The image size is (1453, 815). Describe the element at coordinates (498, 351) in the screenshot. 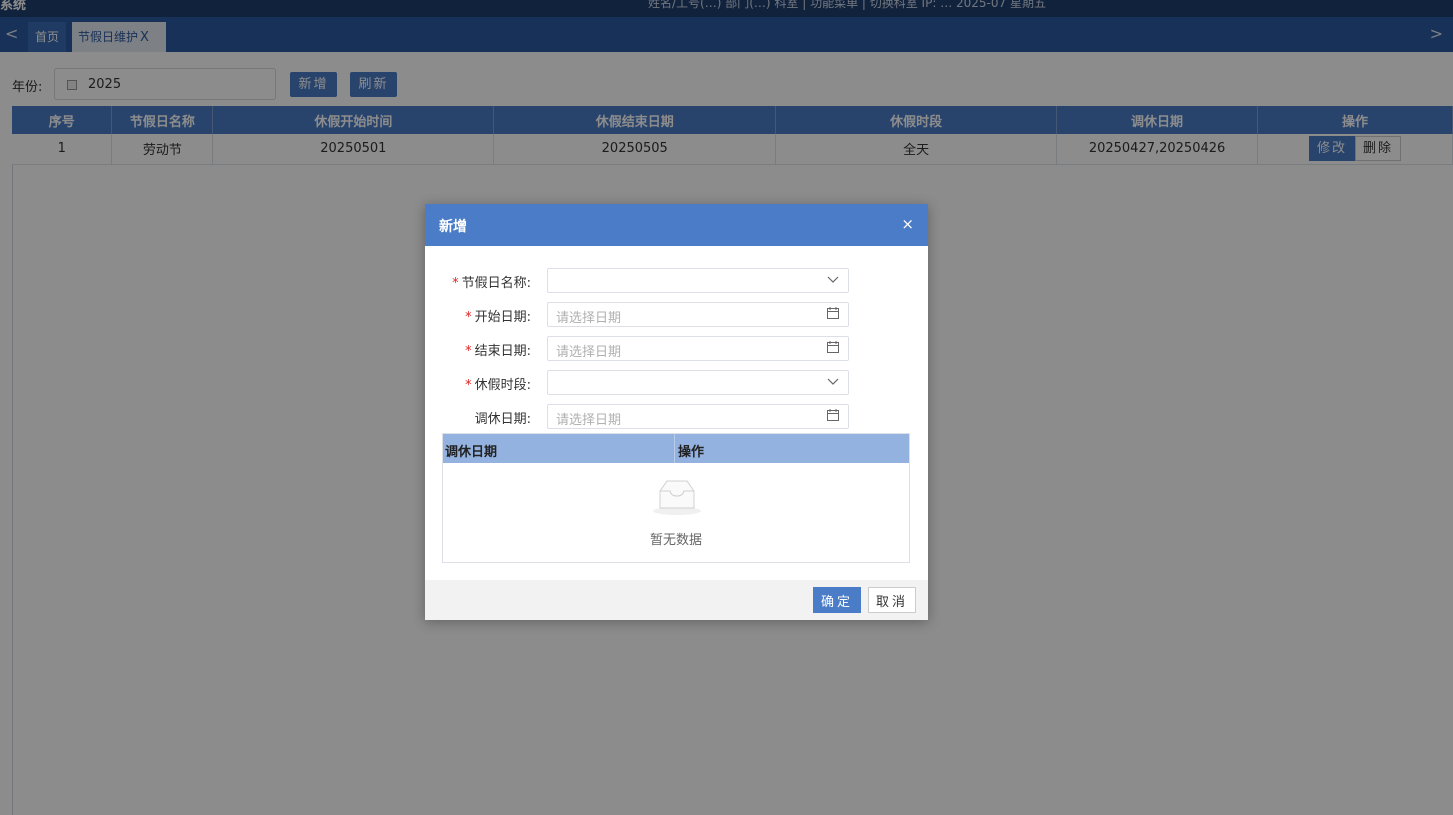

I see `end-date-label: * 结束日期:` at that location.